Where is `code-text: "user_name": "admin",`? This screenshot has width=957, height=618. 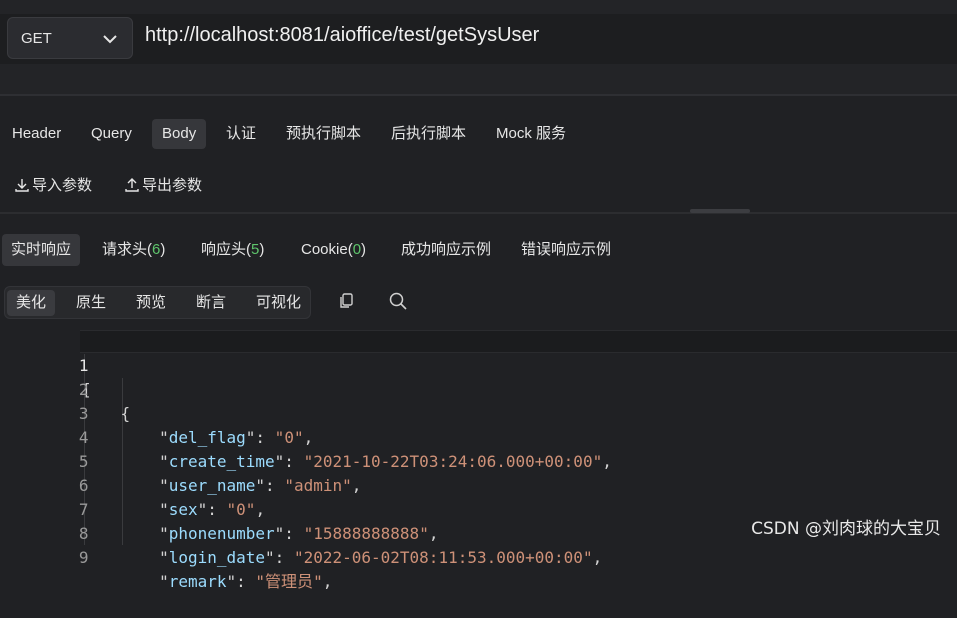 code-text: "user_name": "admin", is located at coordinates (222, 485).